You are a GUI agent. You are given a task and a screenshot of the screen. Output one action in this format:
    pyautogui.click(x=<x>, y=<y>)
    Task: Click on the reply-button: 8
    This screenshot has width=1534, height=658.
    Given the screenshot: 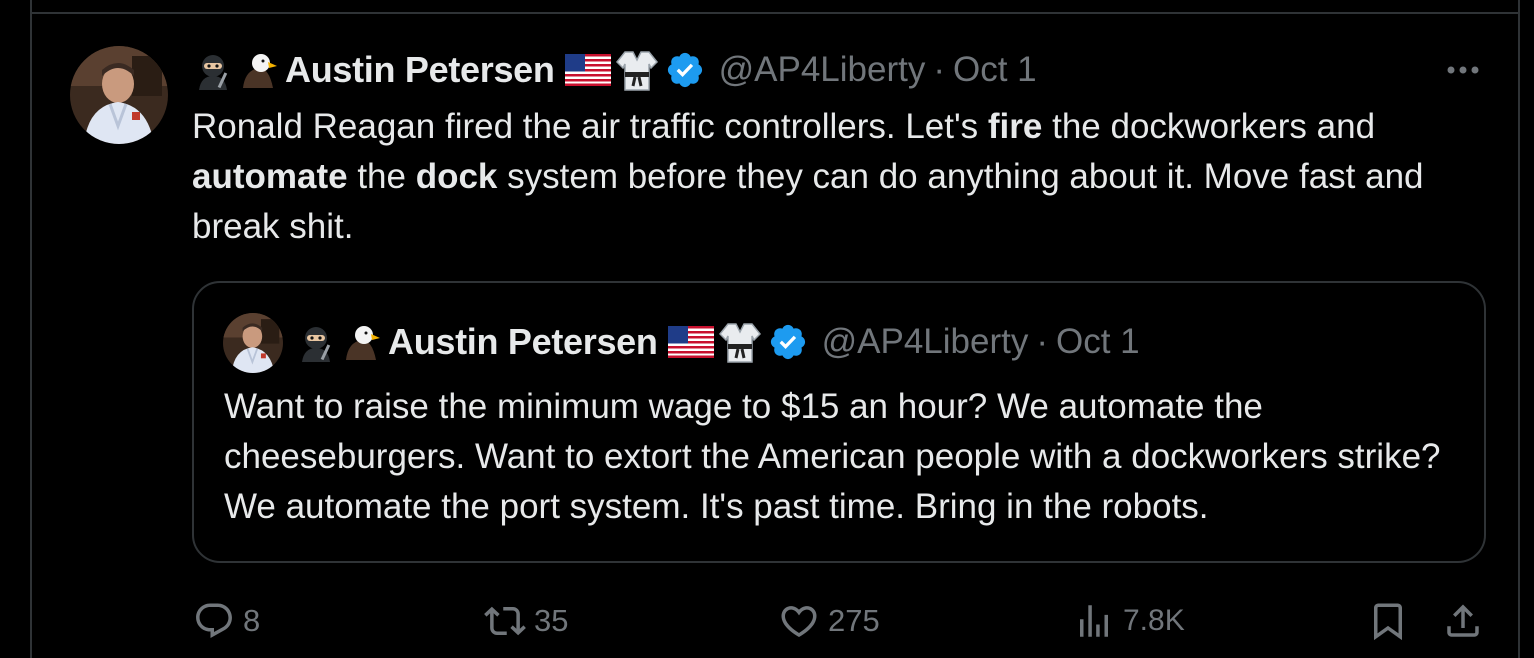 What is the action you would take?
    pyautogui.click(x=226, y=621)
    